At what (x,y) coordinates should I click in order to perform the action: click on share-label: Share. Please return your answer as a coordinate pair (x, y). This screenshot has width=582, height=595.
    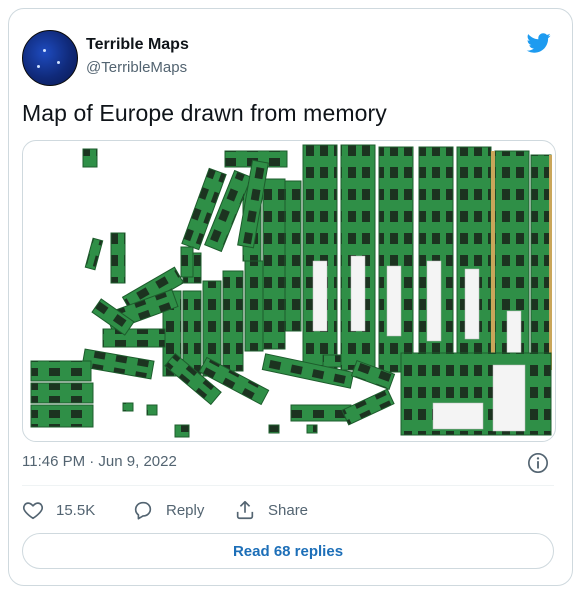
    Looking at the image, I should click on (288, 510).